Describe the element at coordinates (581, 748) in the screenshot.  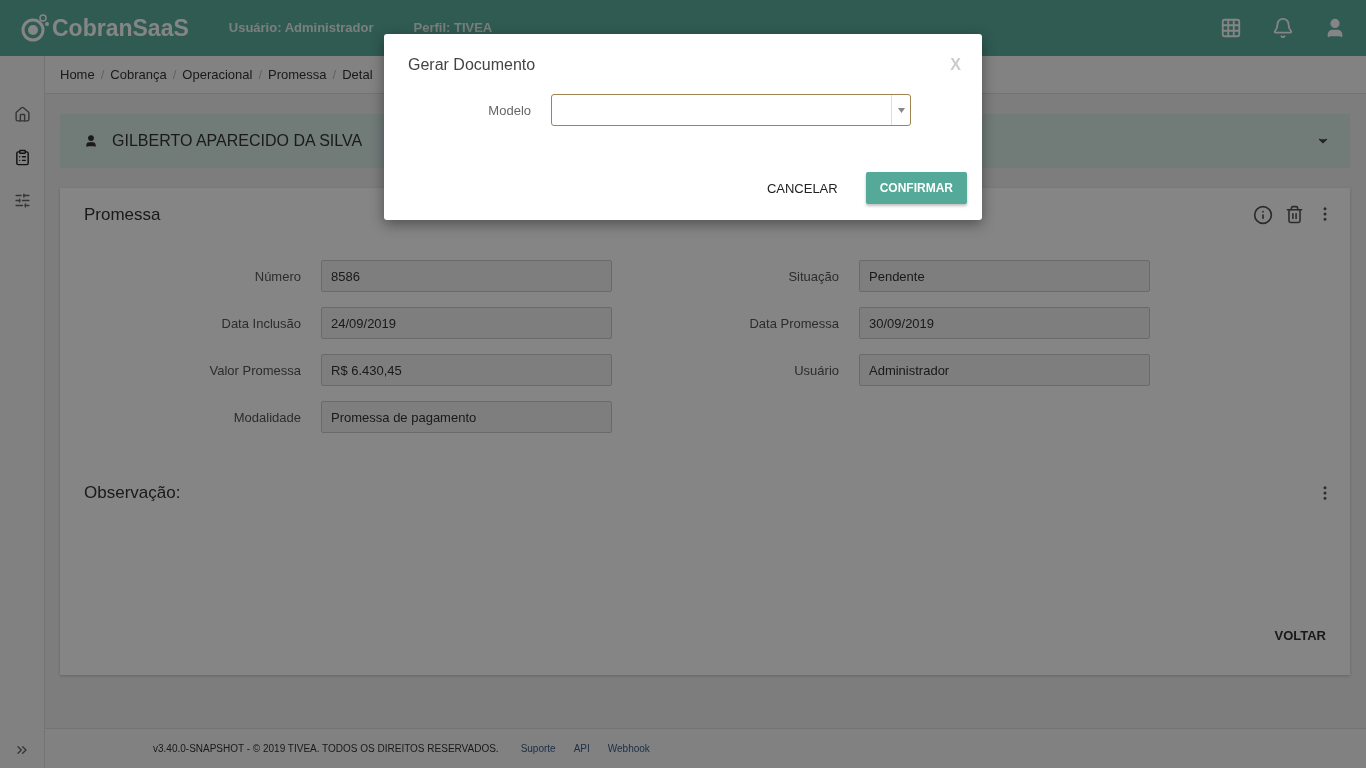
I see `footer-link: API` at that location.